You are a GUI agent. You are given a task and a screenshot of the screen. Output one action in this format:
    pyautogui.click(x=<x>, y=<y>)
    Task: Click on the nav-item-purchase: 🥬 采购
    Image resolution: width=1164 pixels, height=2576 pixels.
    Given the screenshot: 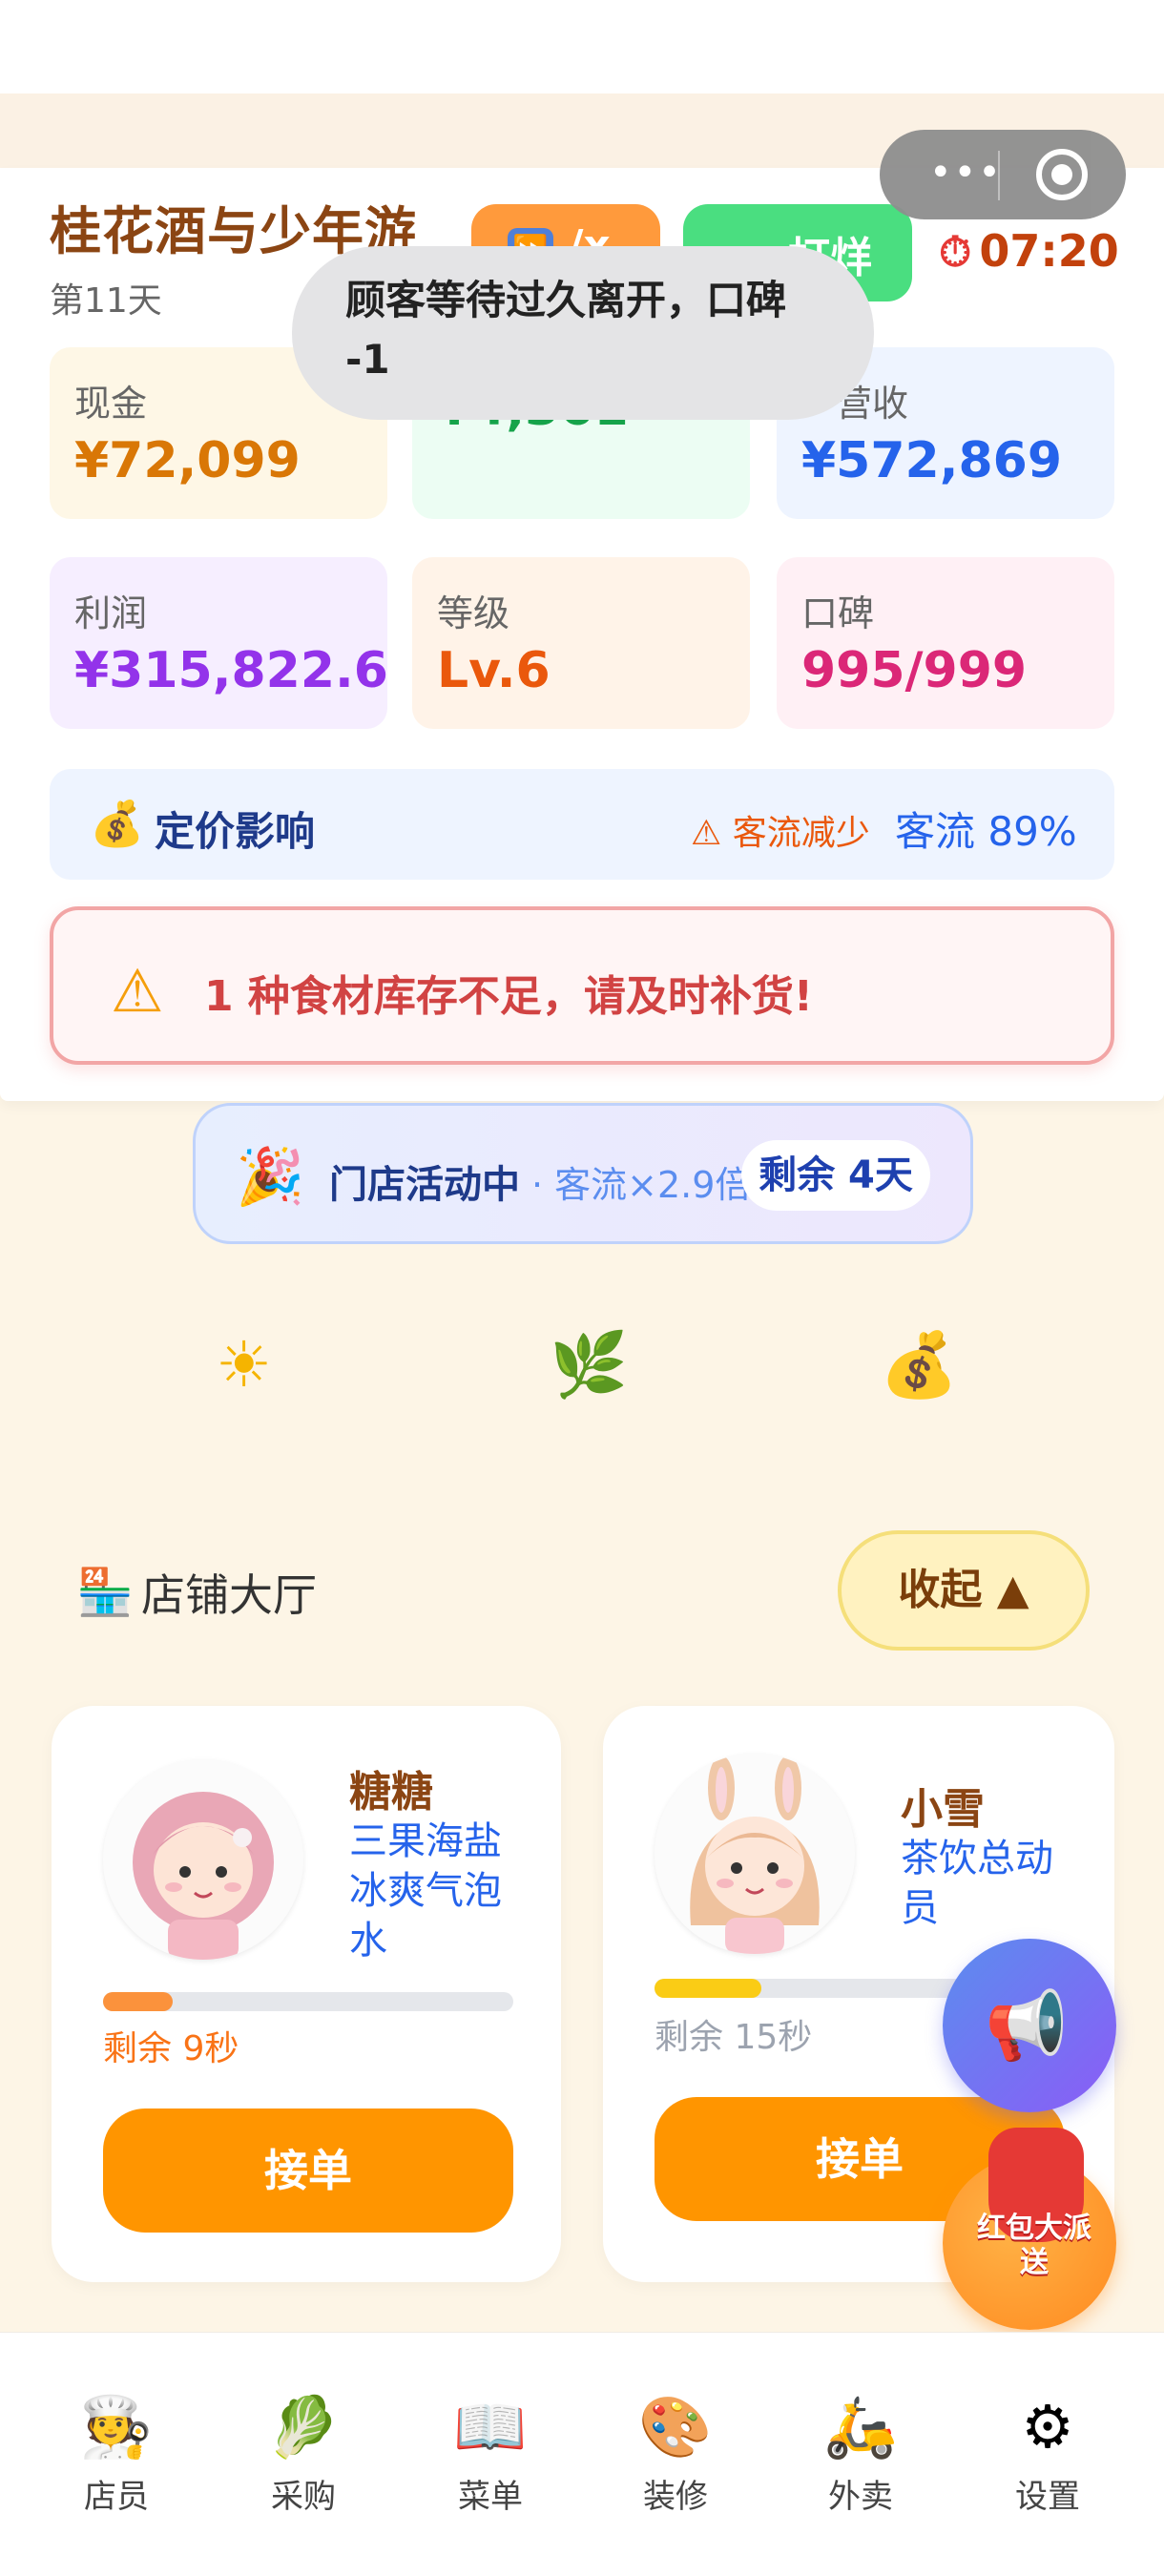 What is the action you would take?
    pyautogui.click(x=303, y=2454)
    